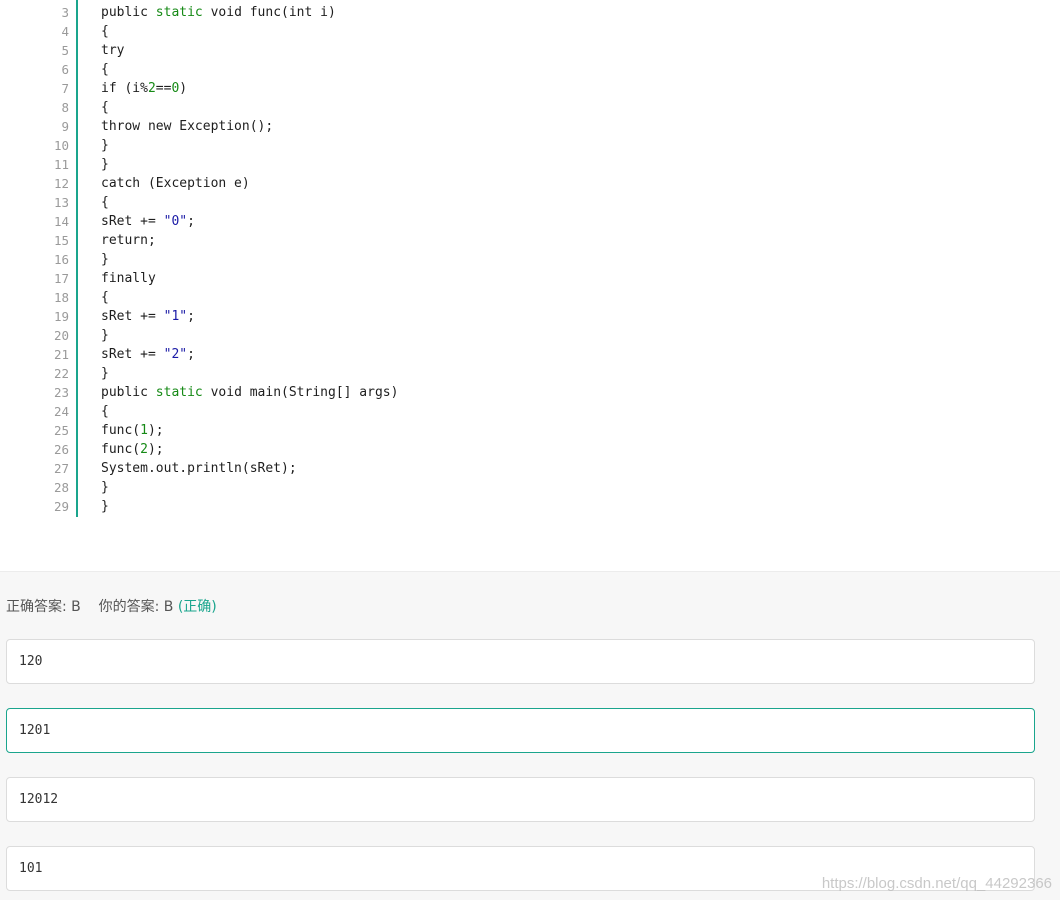 This screenshot has width=1060, height=900. What do you see at coordinates (65, 107) in the screenshot?
I see `line-number: 8` at bounding box center [65, 107].